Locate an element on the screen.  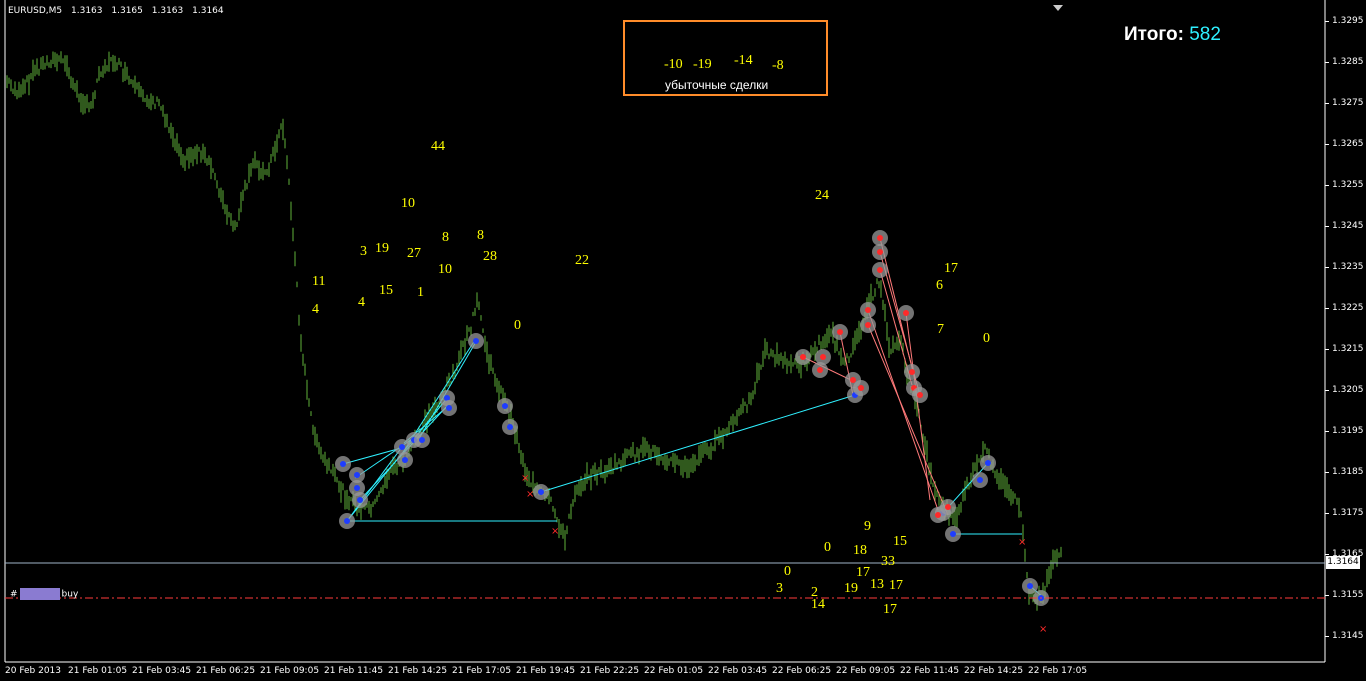
total-readout: Итого: 582 is located at coordinates (1172, 35).